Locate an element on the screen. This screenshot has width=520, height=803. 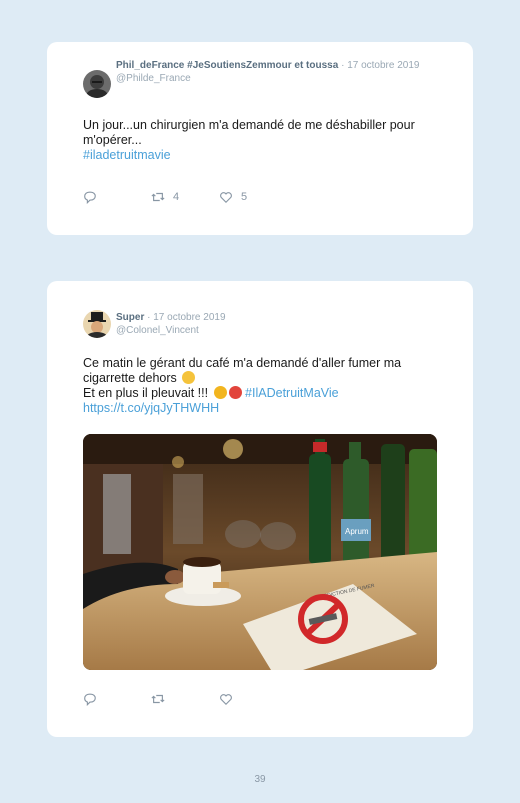
like-button is located at coordinates (226, 699).